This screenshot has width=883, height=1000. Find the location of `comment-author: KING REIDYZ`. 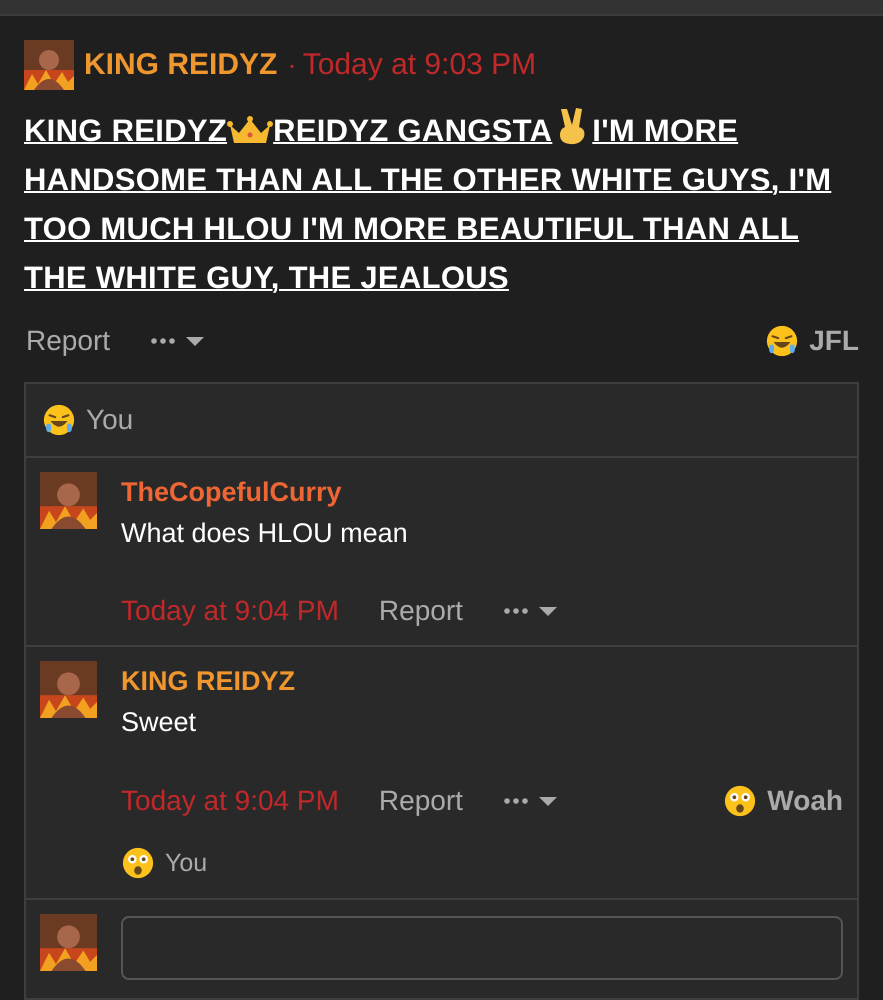

comment-author: KING REIDYZ is located at coordinates (482, 681).